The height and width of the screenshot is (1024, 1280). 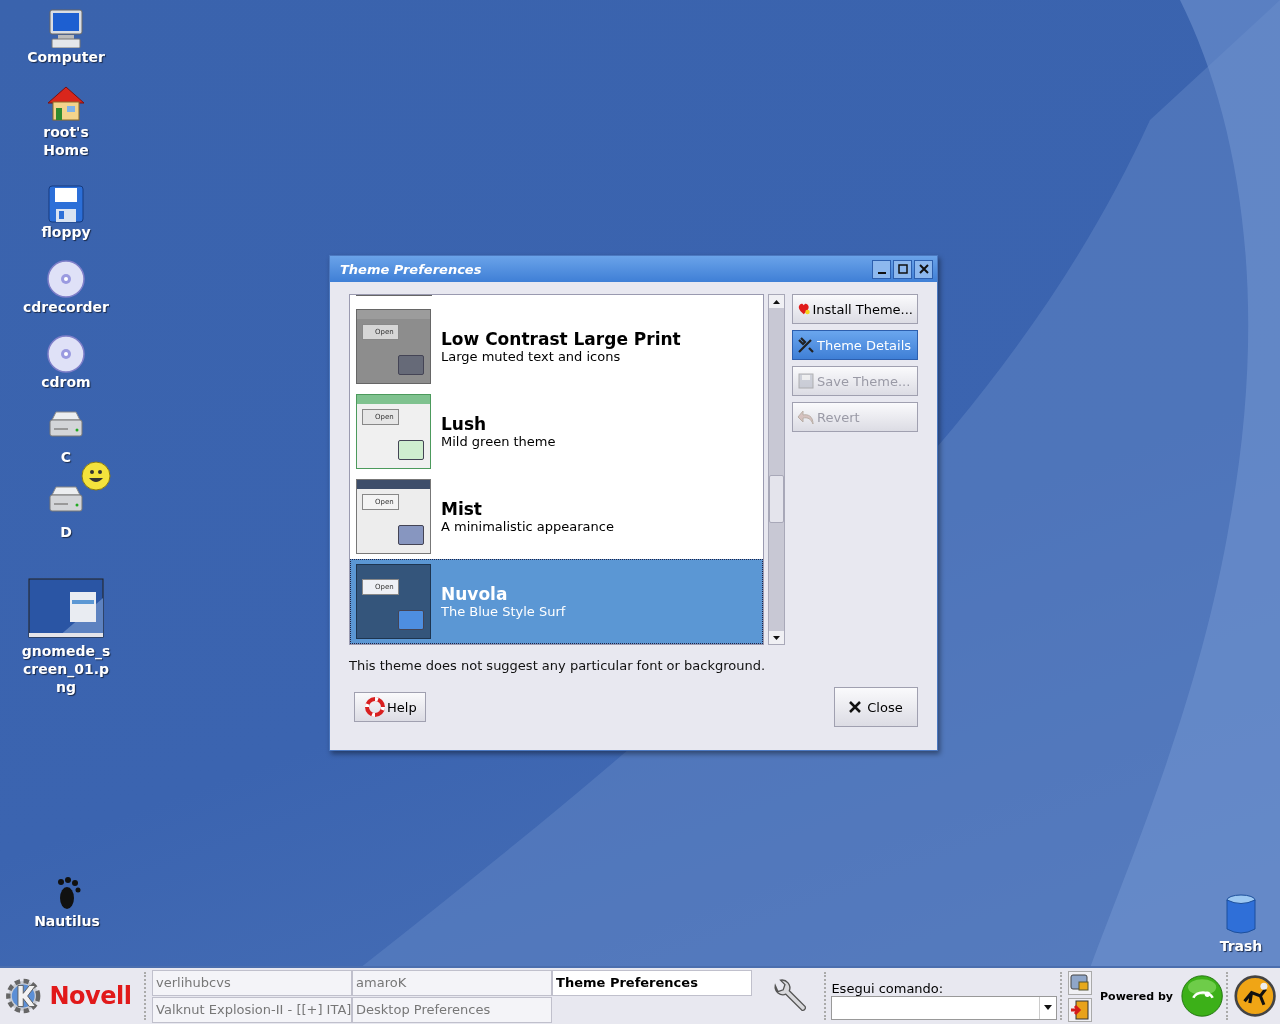 What do you see at coordinates (944, 1007) in the screenshot?
I see `command-combo-box` at bounding box center [944, 1007].